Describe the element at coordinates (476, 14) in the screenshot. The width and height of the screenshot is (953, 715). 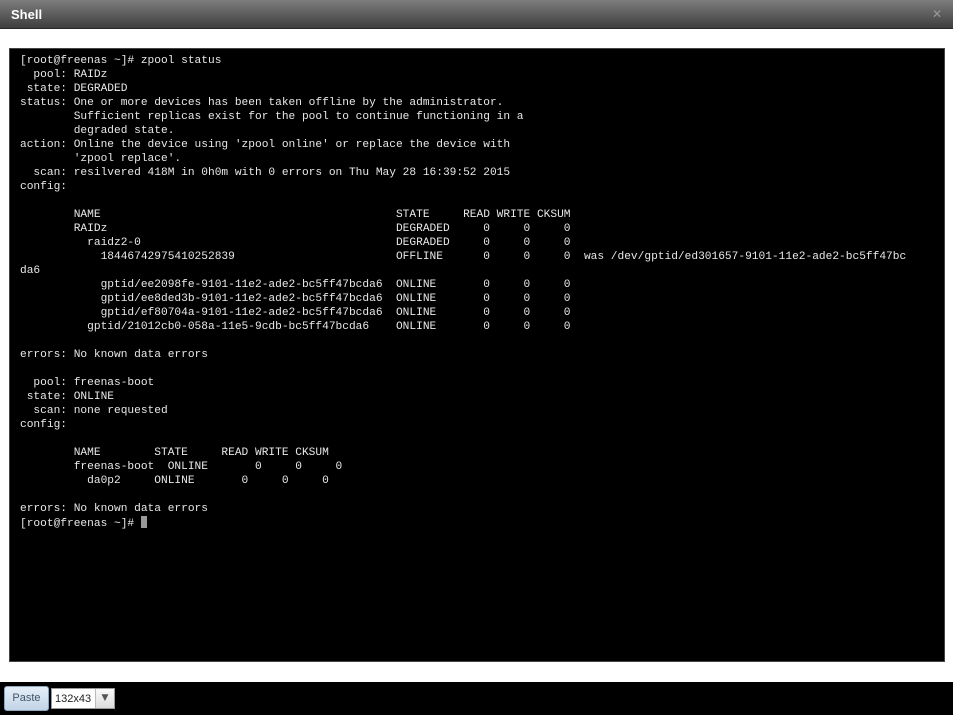
I see `title-bar: Shell ✕` at that location.